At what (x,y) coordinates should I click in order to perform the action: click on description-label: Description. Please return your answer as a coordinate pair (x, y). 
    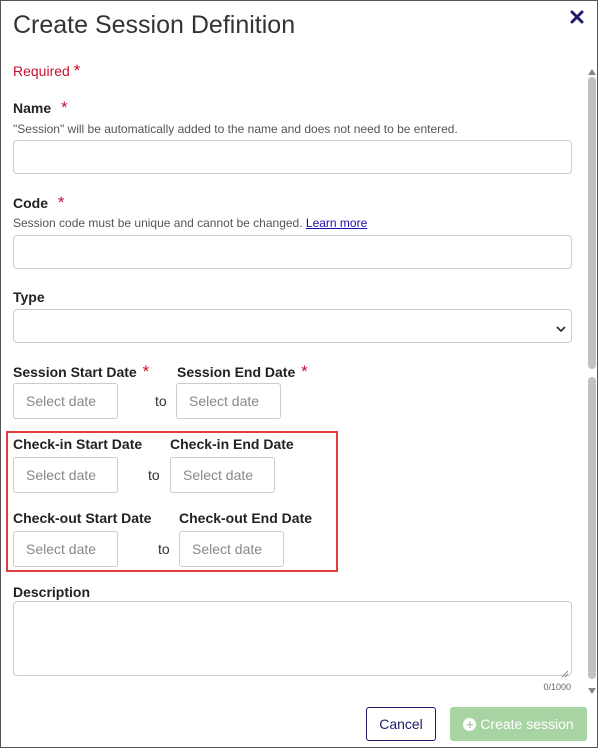
    Looking at the image, I should click on (52, 592).